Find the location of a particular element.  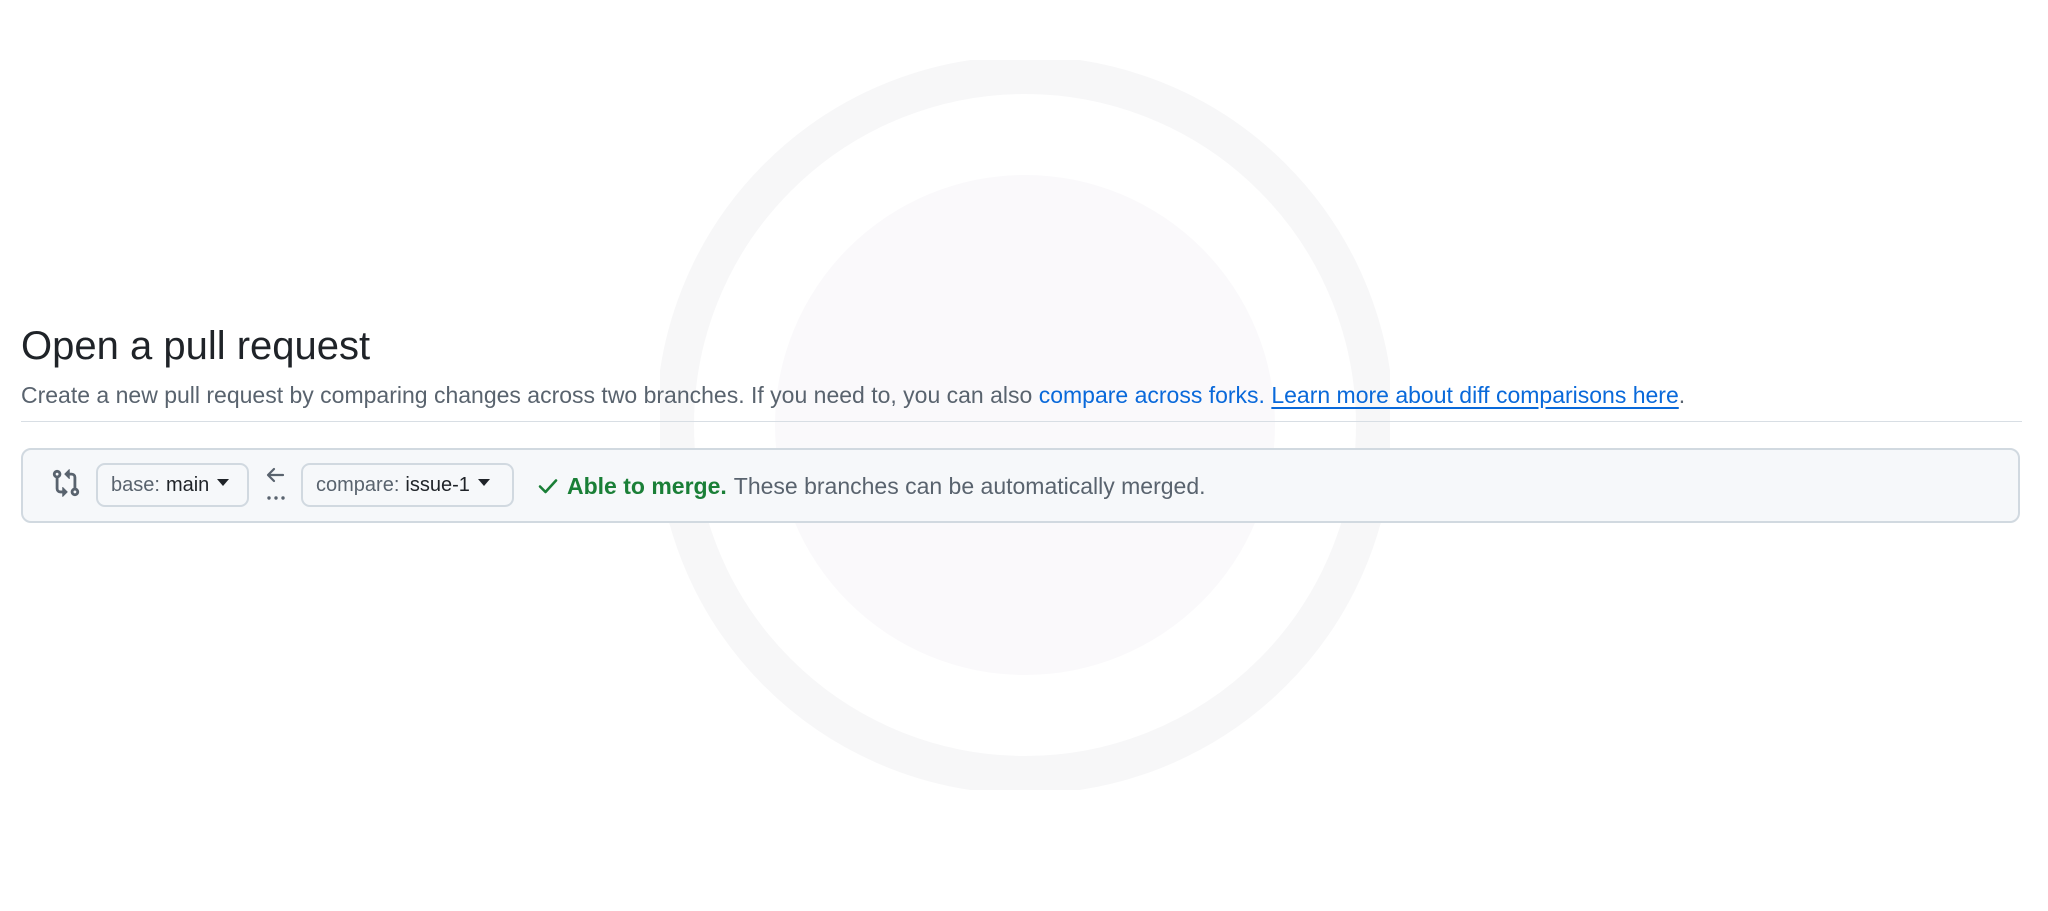

ellipsis-icon is located at coordinates (276, 496).